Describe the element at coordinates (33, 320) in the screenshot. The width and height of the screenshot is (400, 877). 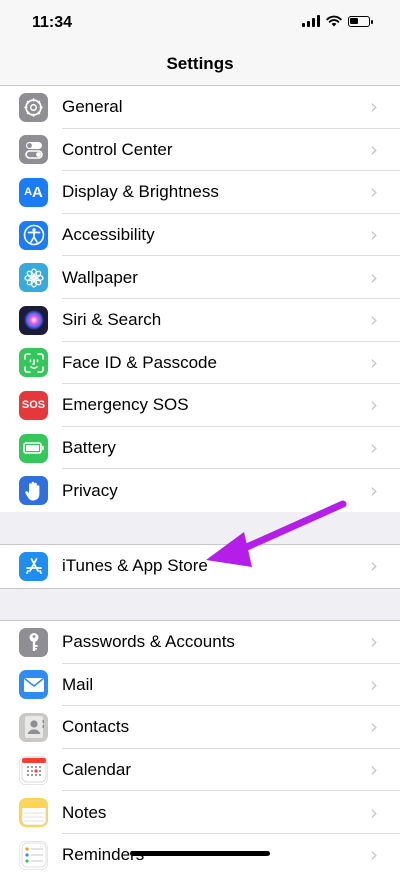
I see `siri-icon` at that location.